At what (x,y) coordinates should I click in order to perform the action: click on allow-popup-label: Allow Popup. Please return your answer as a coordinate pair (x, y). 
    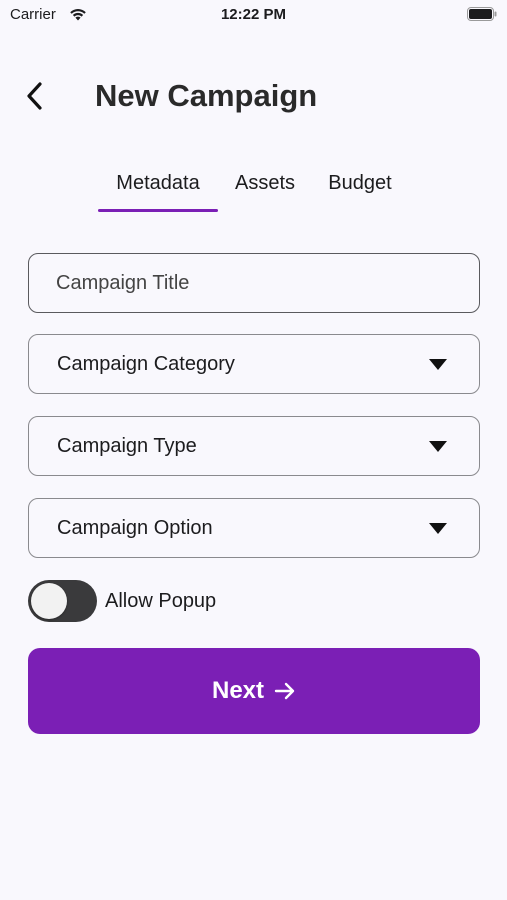
    Looking at the image, I should click on (161, 601).